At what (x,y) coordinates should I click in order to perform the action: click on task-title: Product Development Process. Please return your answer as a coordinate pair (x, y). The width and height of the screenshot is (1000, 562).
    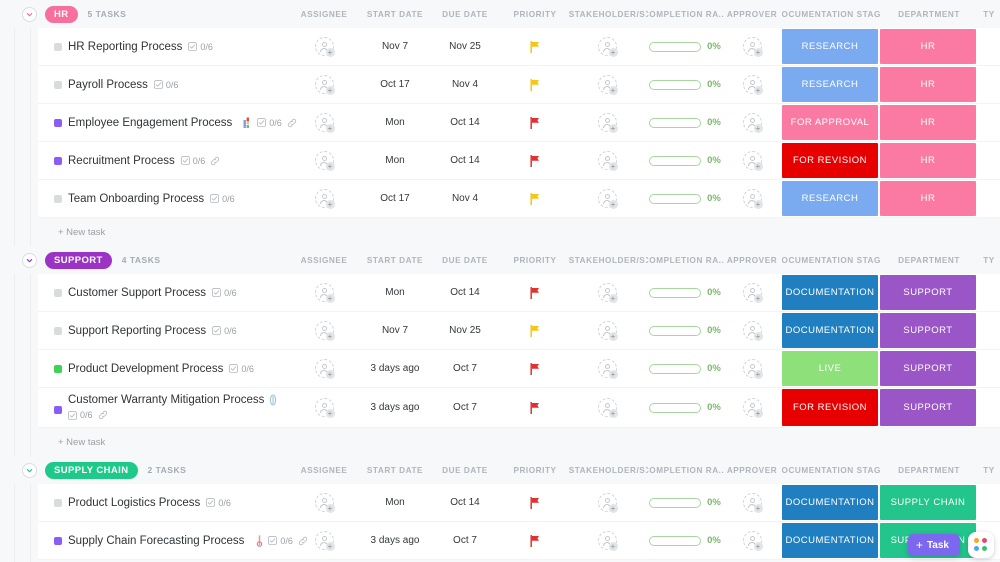
    Looking at the image, I should click on (145, 369).